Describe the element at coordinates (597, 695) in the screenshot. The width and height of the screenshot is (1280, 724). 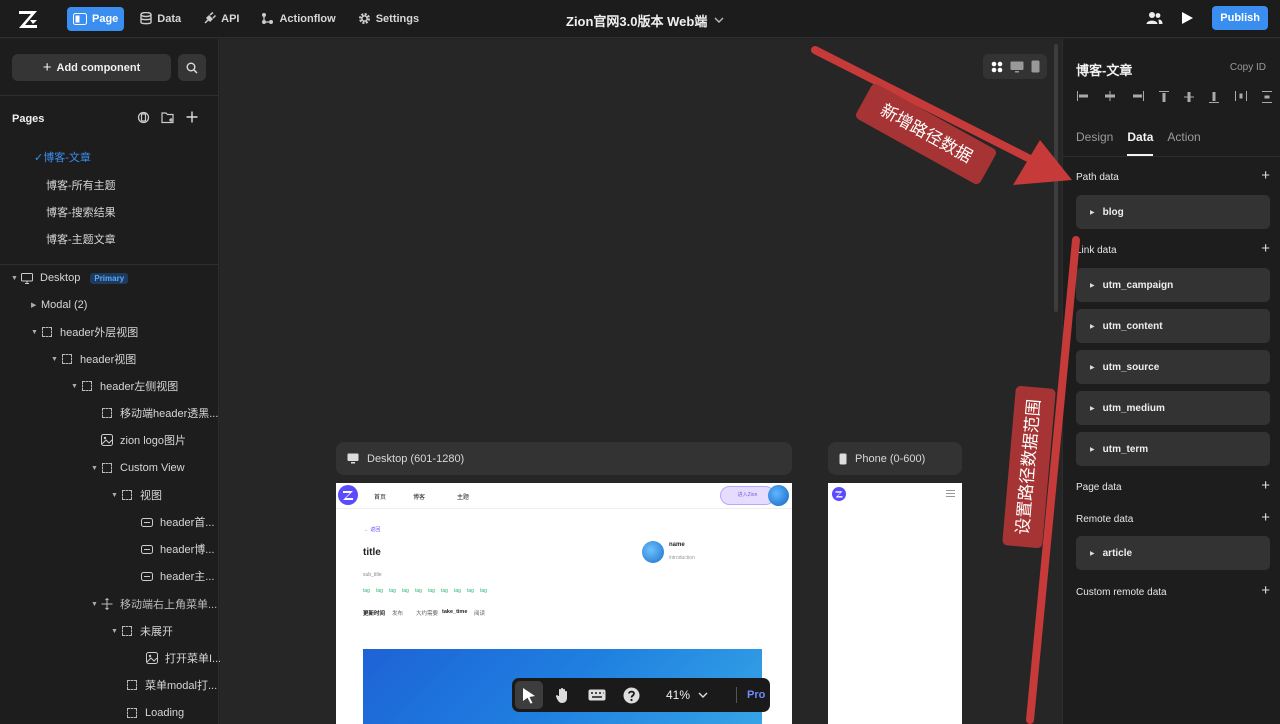
I see `keyboard-tool` at that location.